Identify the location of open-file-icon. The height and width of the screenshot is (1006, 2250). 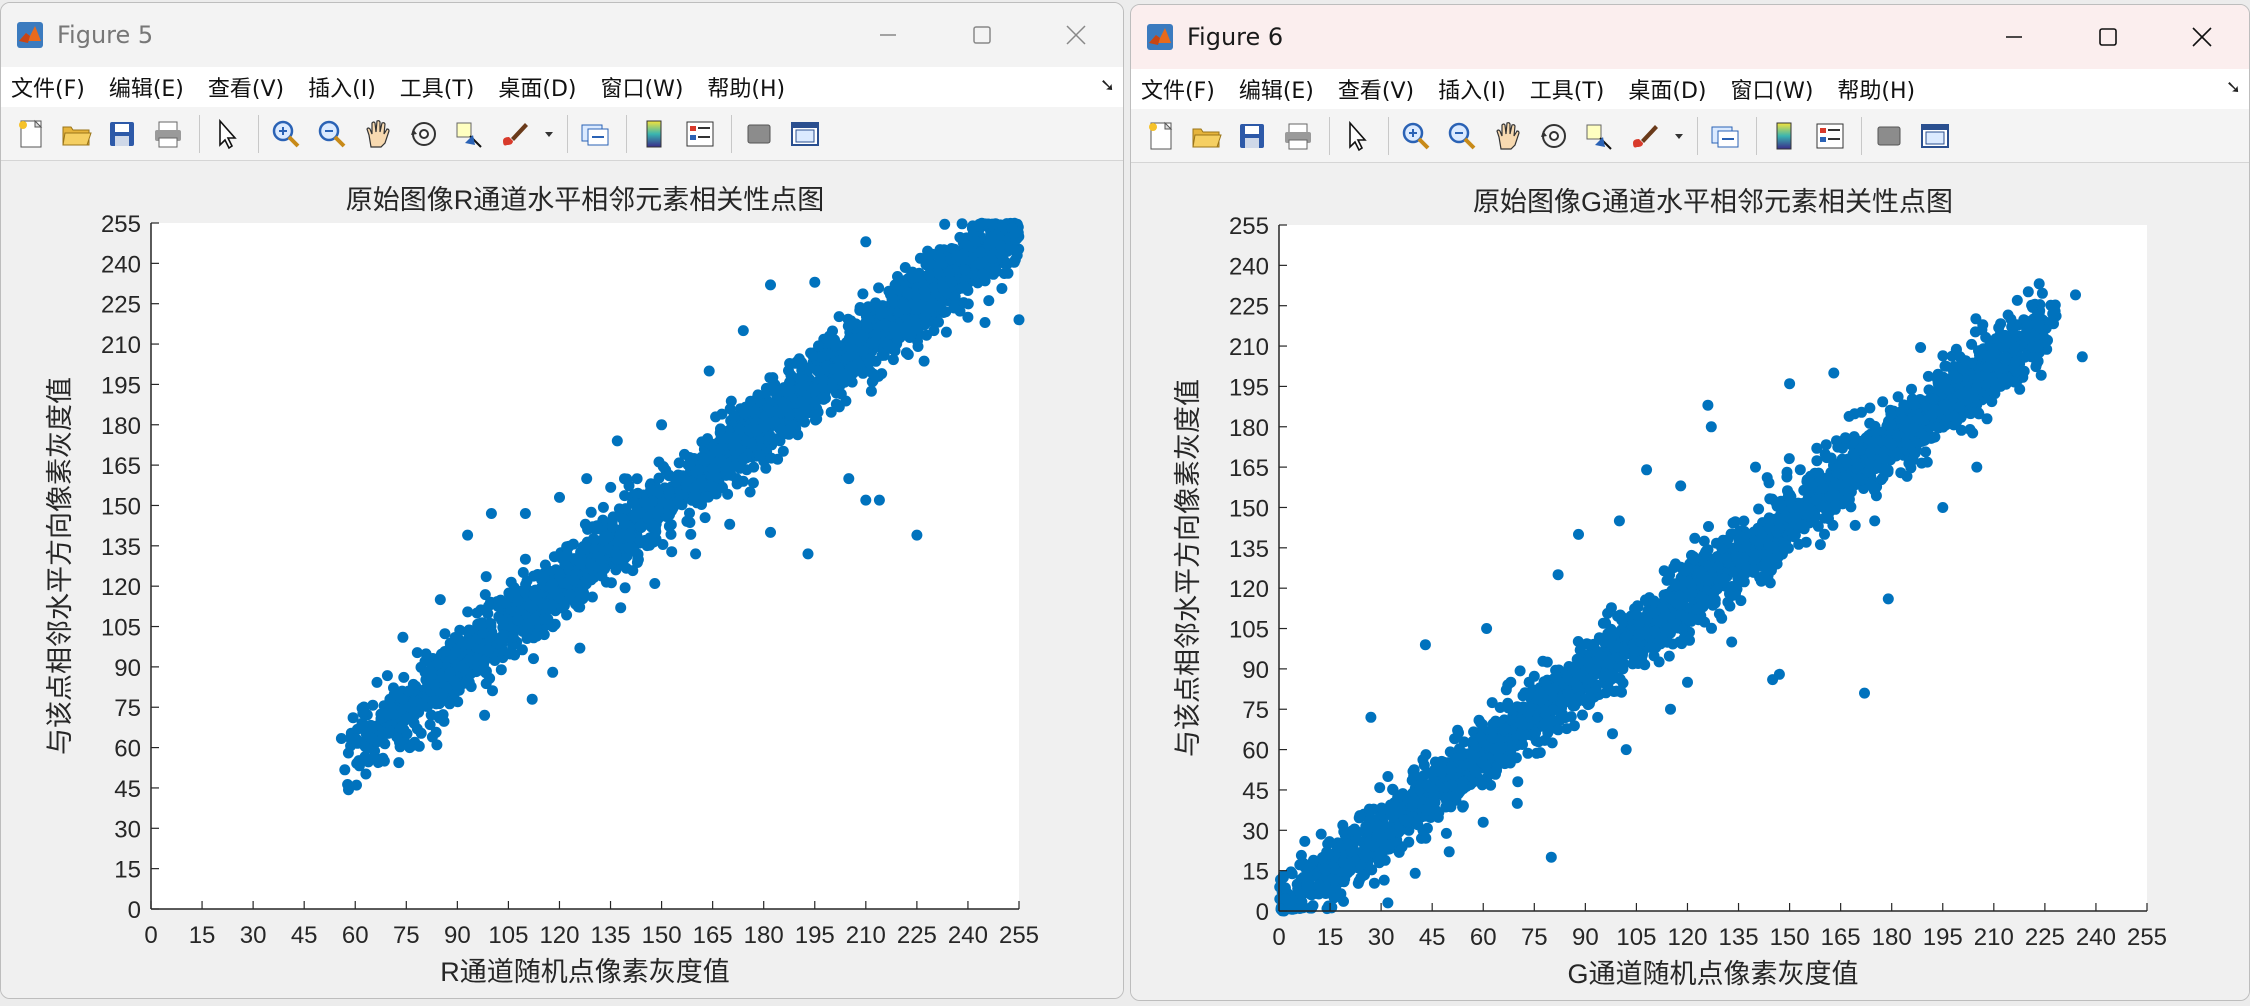
(77, 135).